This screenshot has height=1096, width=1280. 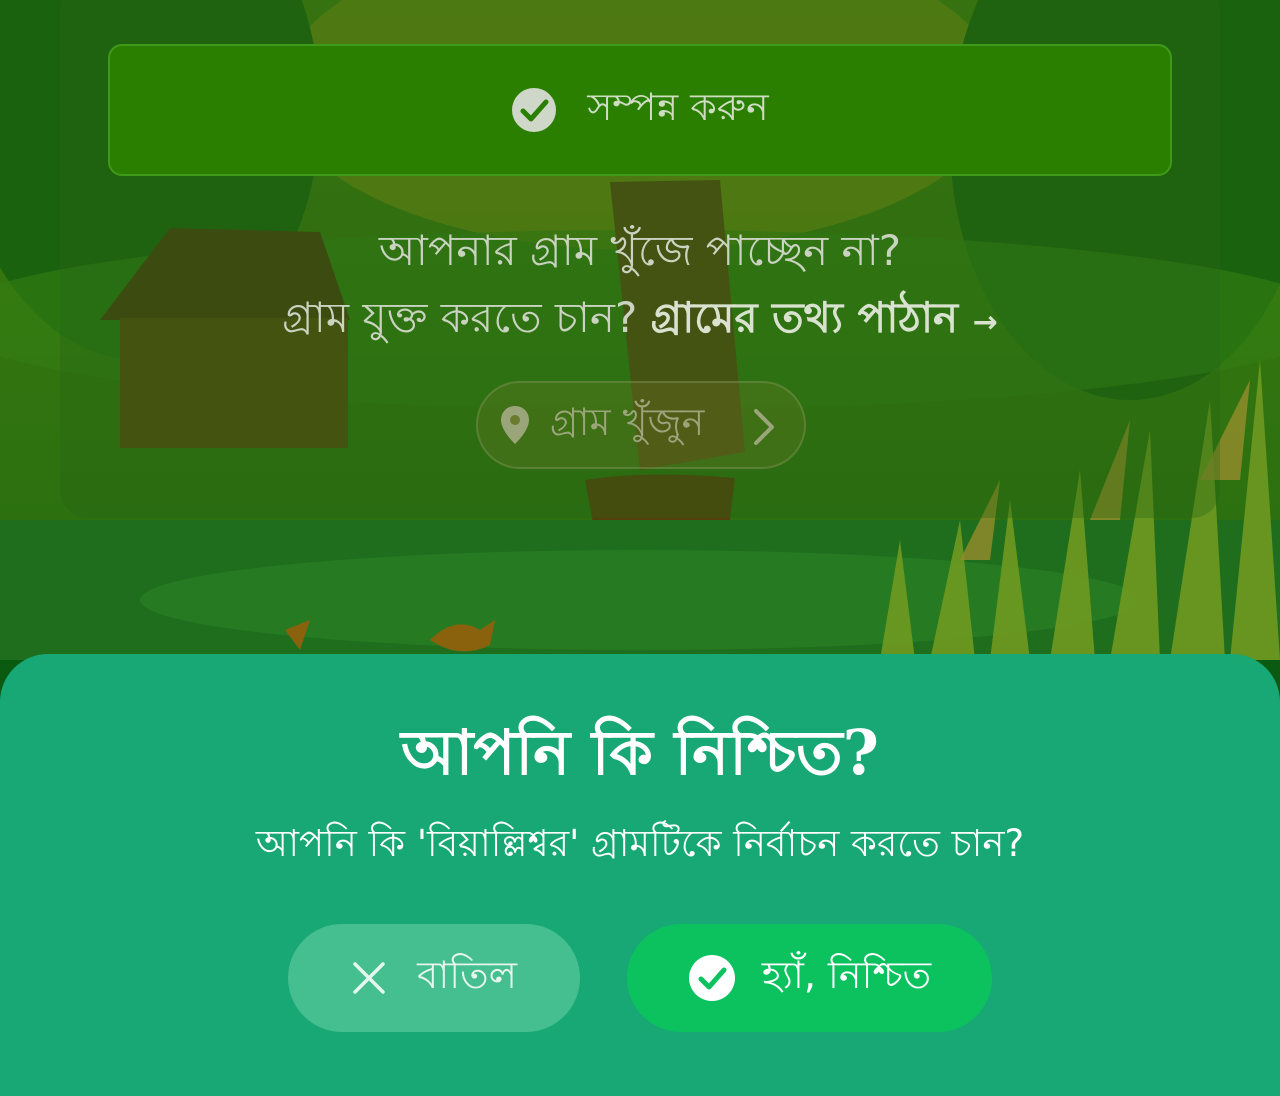 What do you see at coordinates (369, 978) in the screenshot?
I see `close-icon` at bounding box center [369, 978].